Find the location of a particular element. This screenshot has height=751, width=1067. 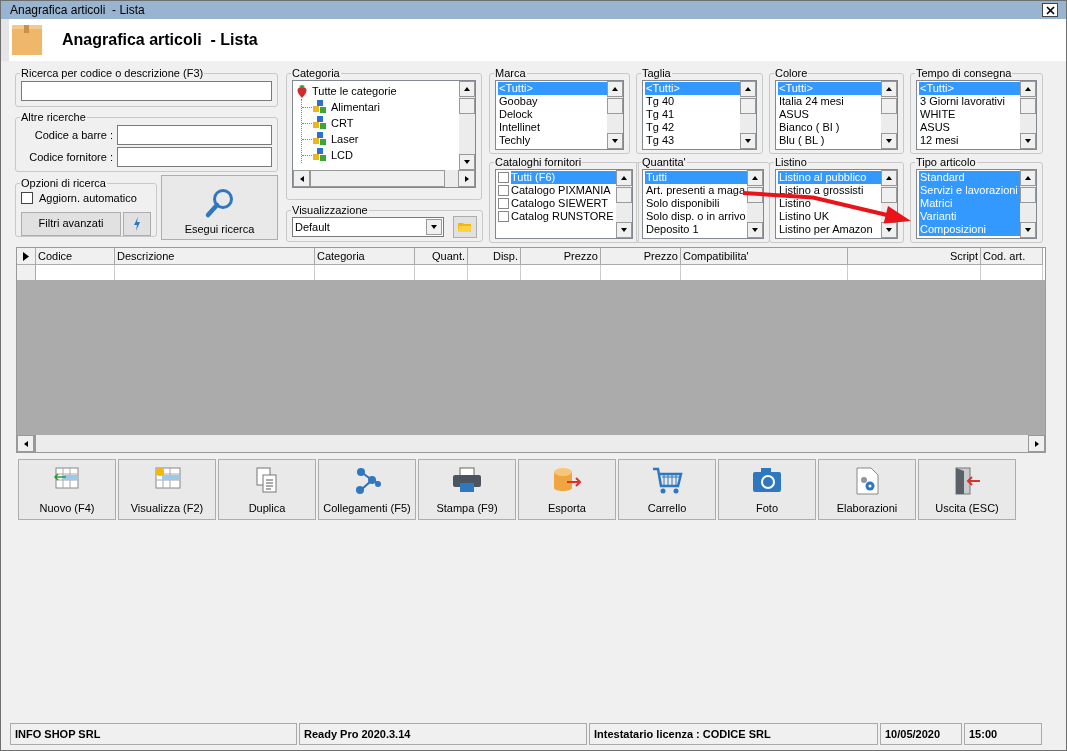

tree-item: Tutte le categorie is located at coordinates (354, 91).